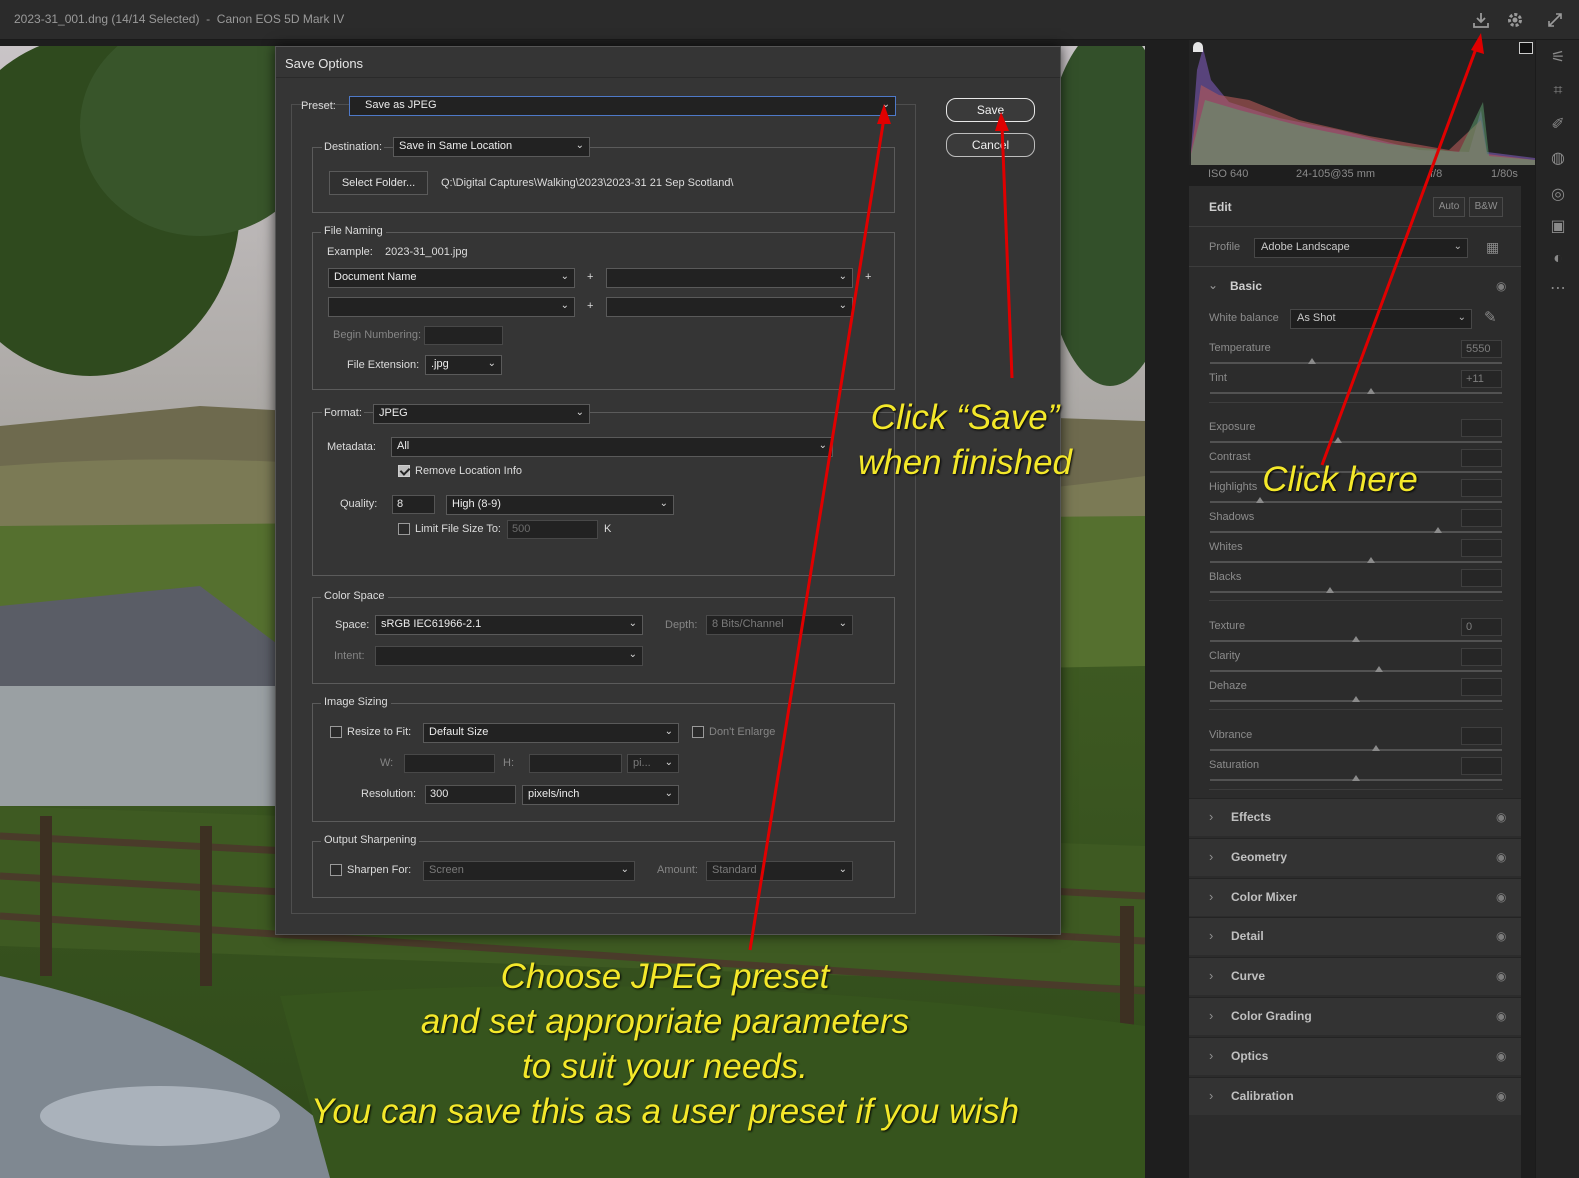  I want to click on dont-enlarge-checkbox, so click(698, 732).